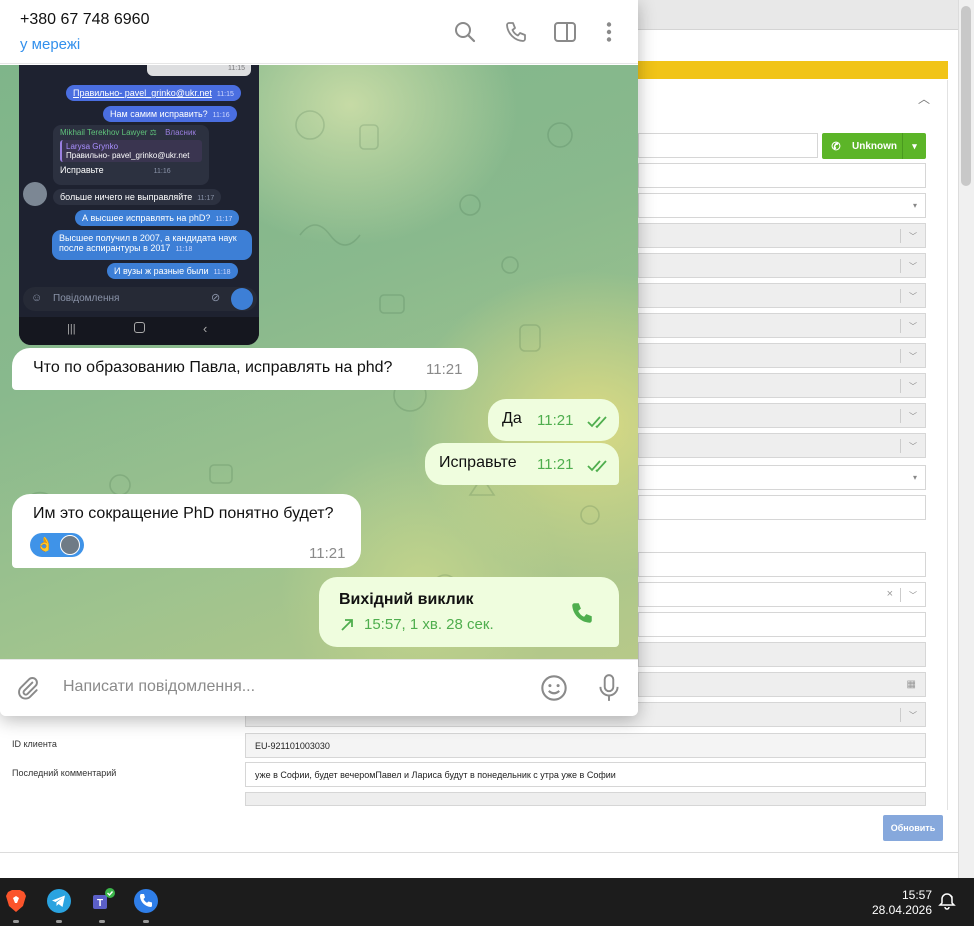 Image resolution: width=974 pixels, height=926 pixels. I want to click on crm-scrollbar-thumb, so click(966, 96).